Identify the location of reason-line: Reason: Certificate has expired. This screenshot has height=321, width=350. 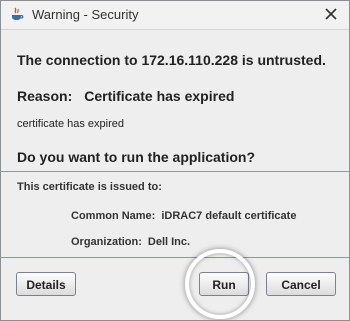
(125, 96).